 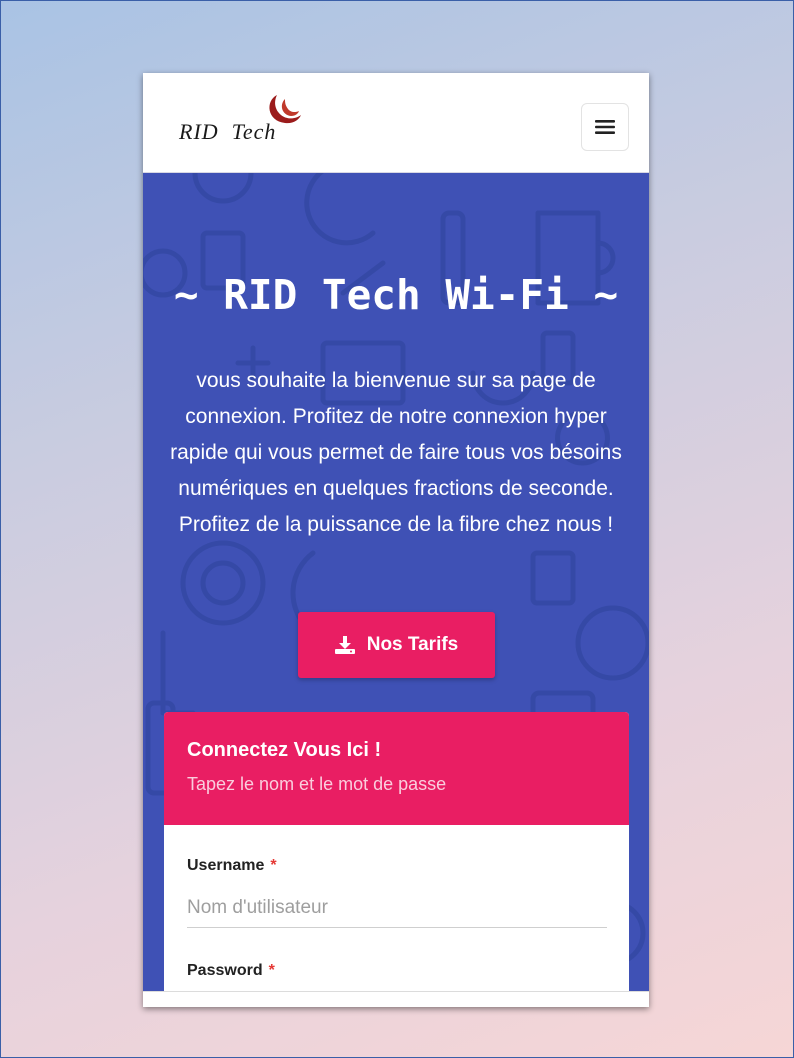 I want to click on brand-logo: RID Tech, so click(x=247, y=121).